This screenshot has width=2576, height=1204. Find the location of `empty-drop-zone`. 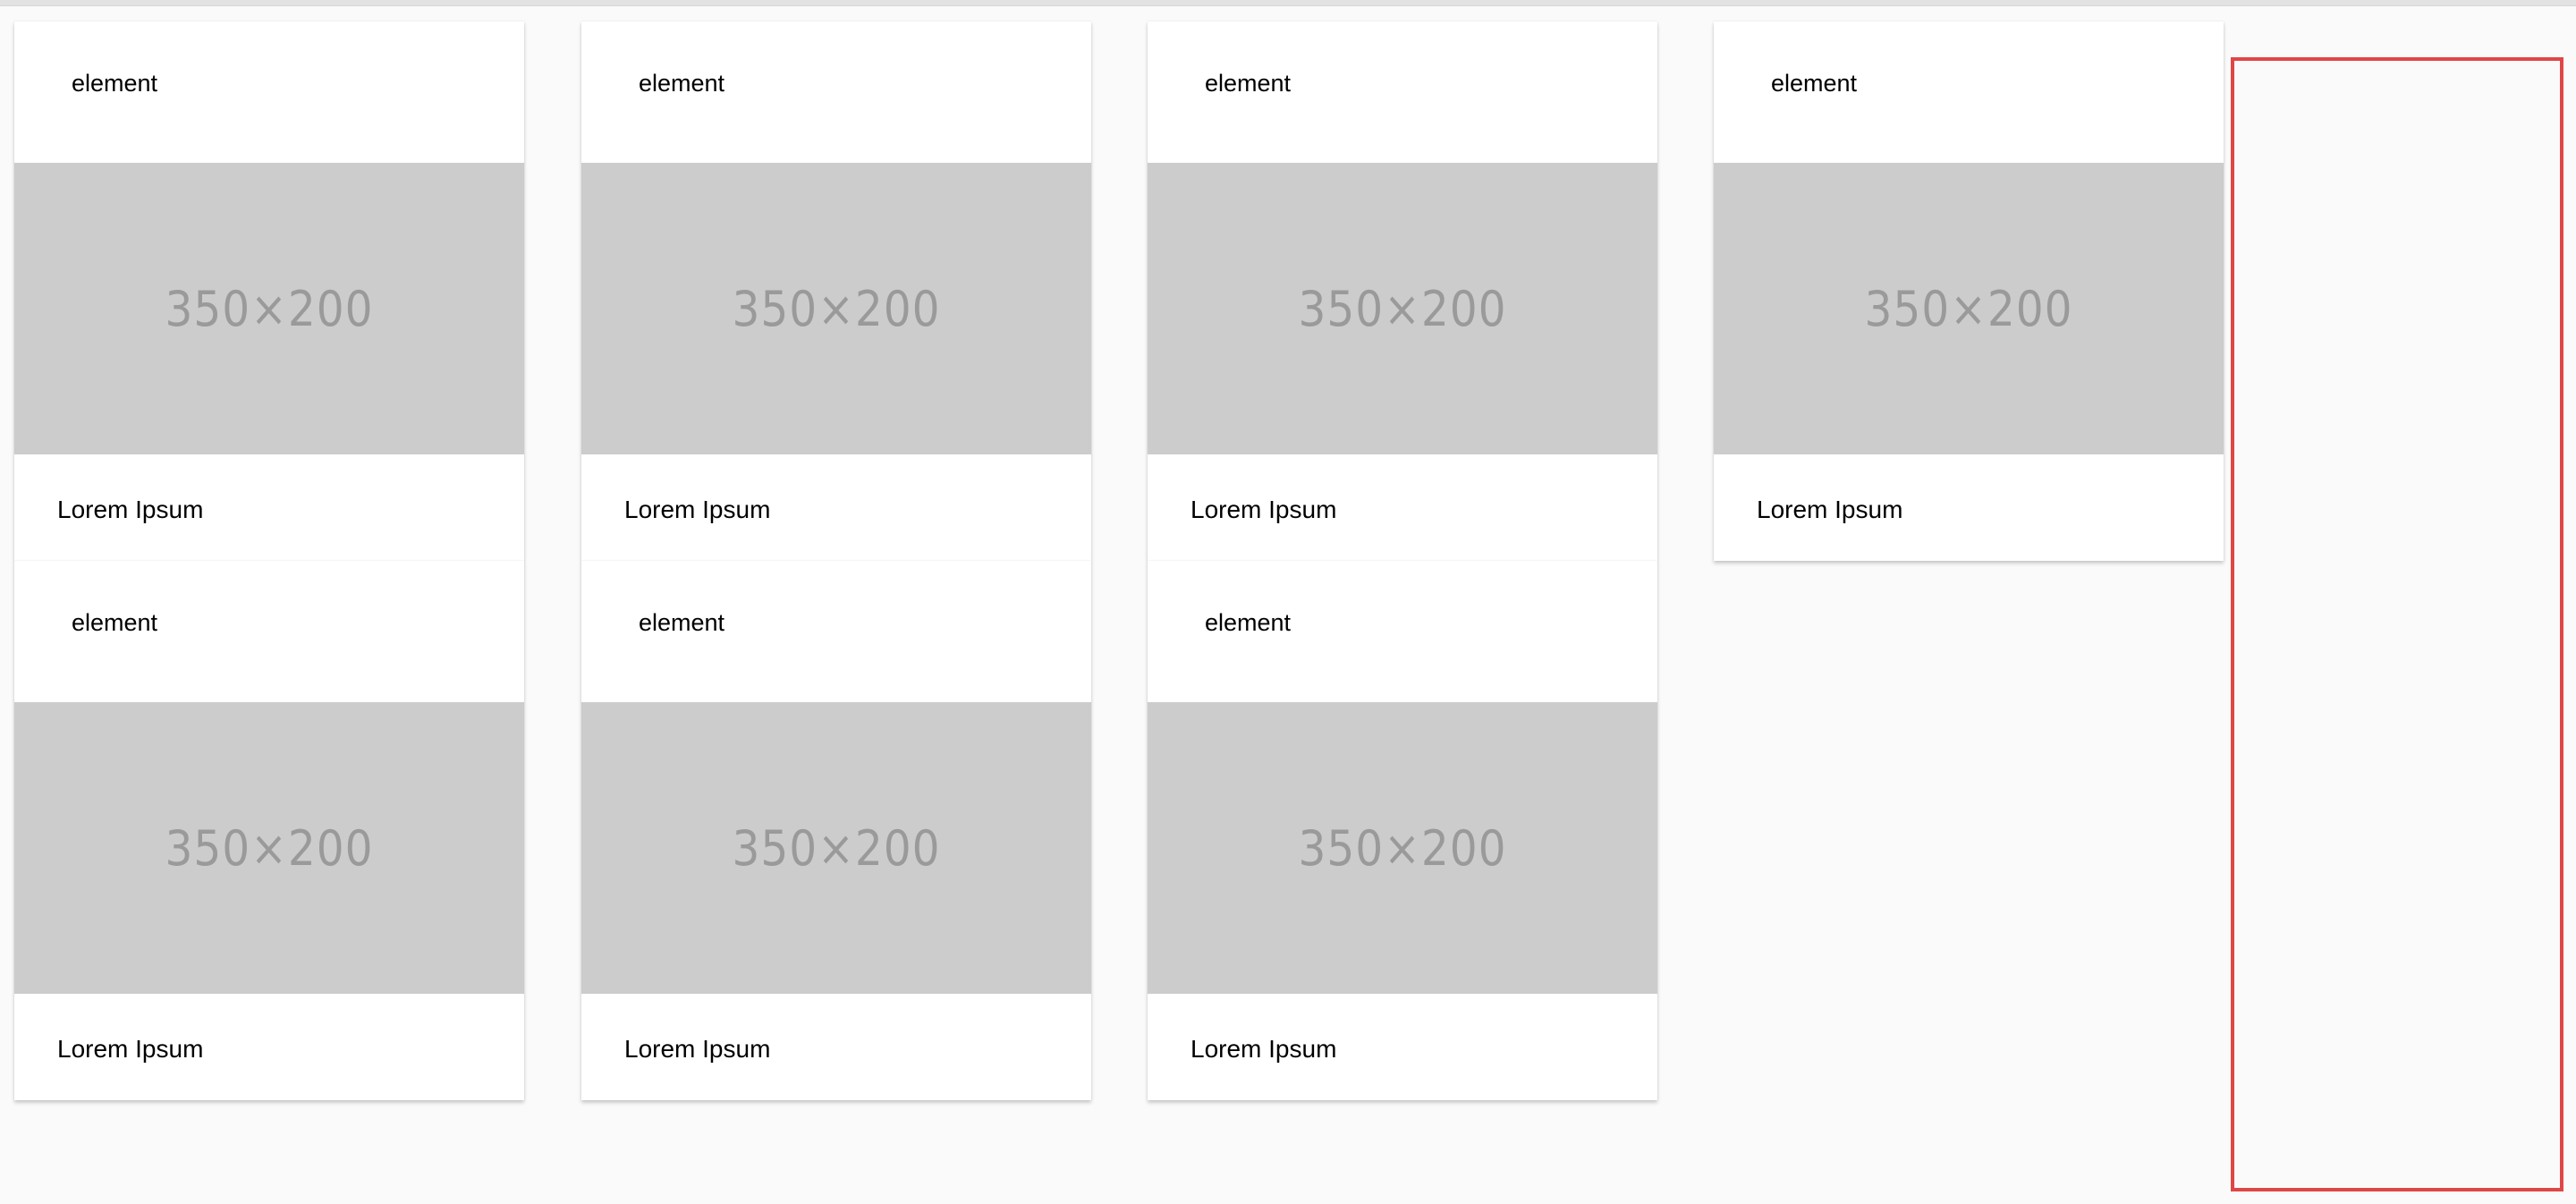

empty-drop-zone is located at coordinates (2397, 624).